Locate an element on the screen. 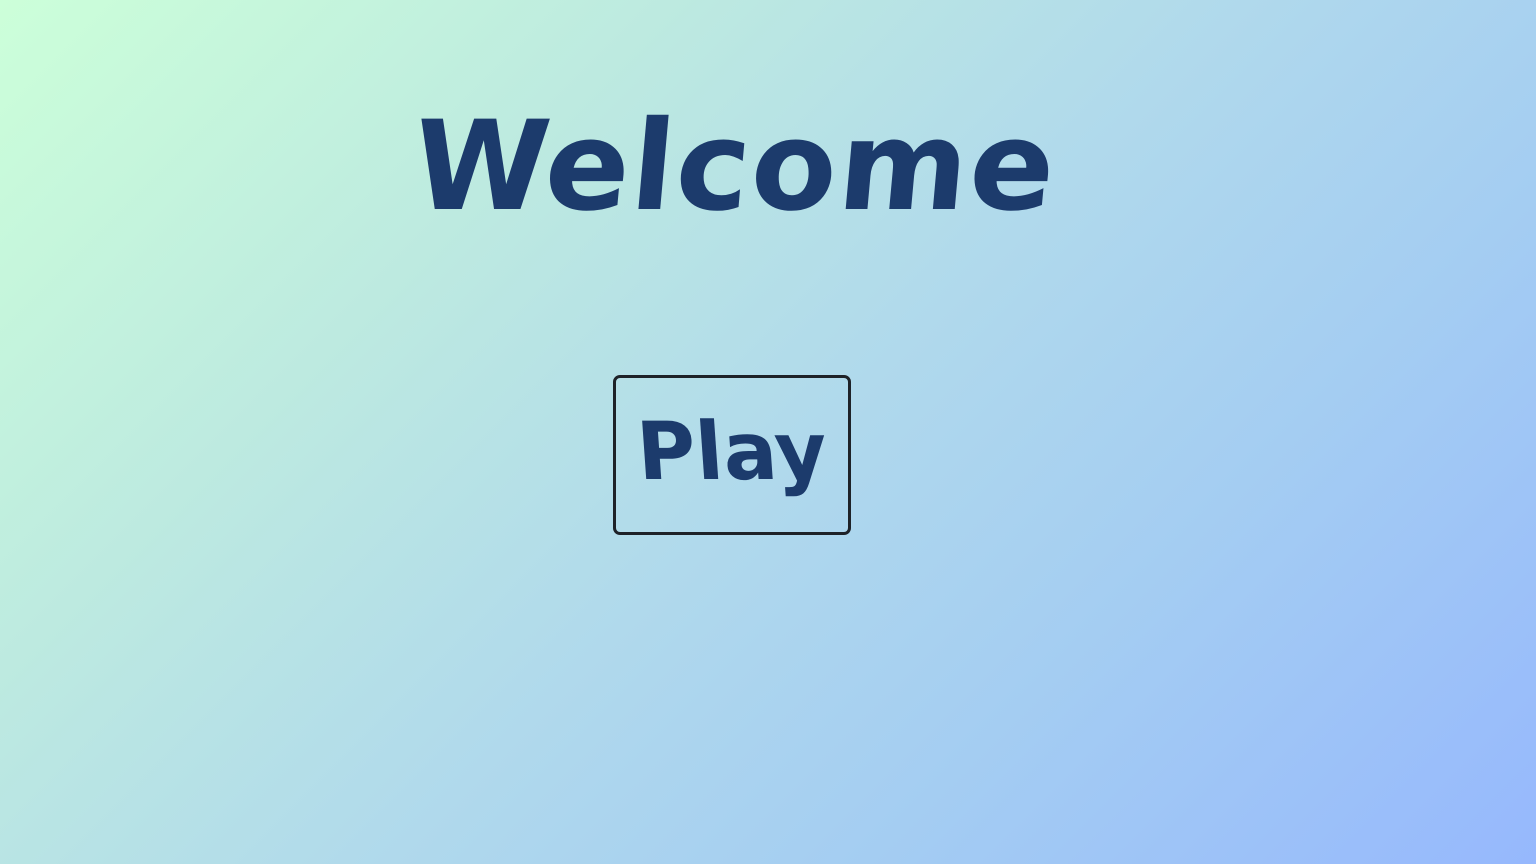 This screenshot has height=864, width=1536. welcome-title: Welcome is located at coordinates (734, 167).